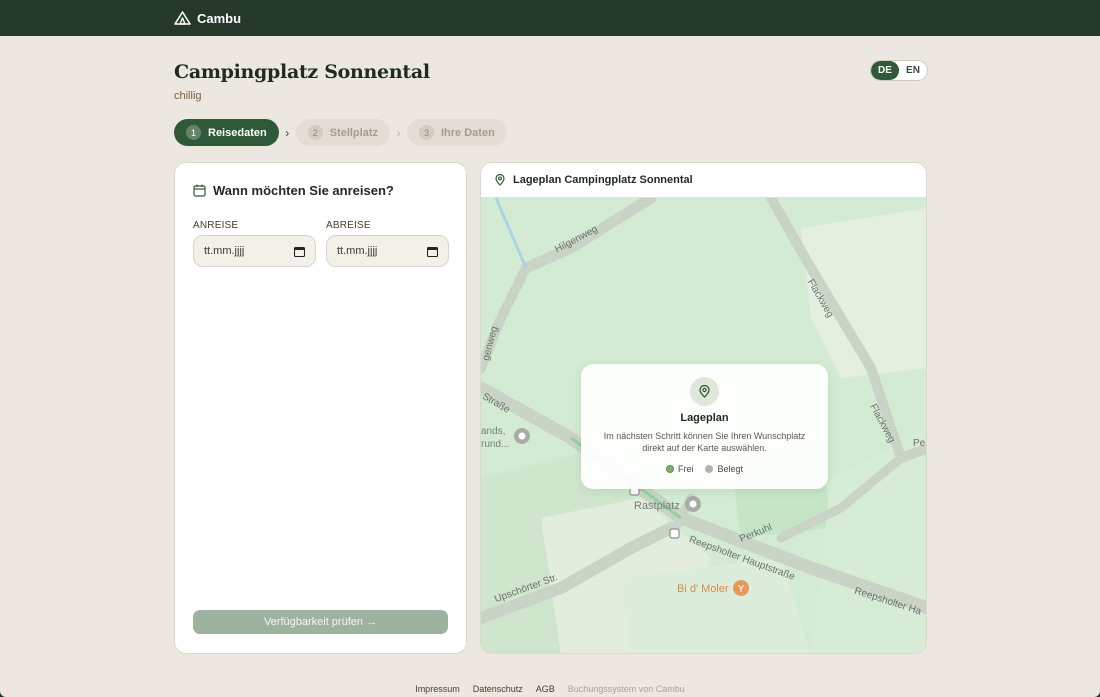 The image size is (1100, 697). What do you see at coordinates (237, 132) in the screenshot?
I see `step-label: Reisedaten` at bounding box center [237, 132].